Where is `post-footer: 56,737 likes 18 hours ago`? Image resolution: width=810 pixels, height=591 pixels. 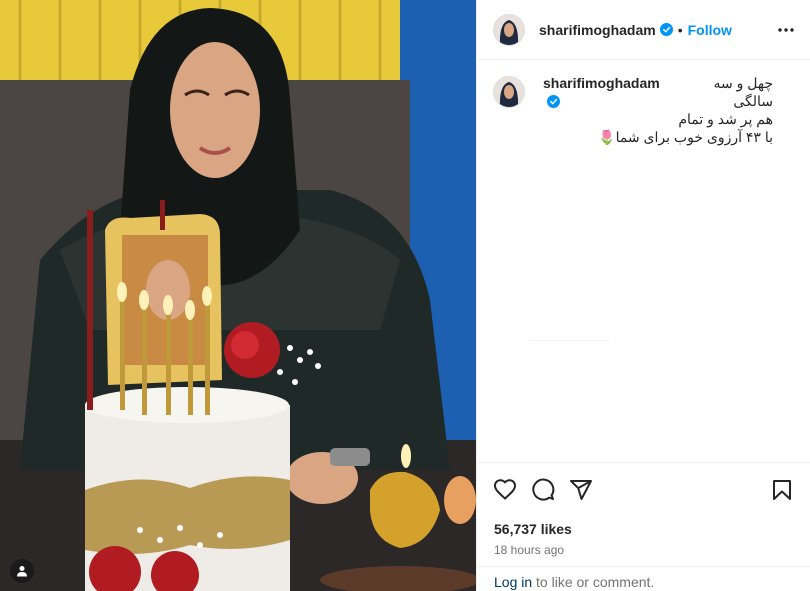 post-footer: 56,737 likes 18 hours ago is located at coordinates (643, 509).